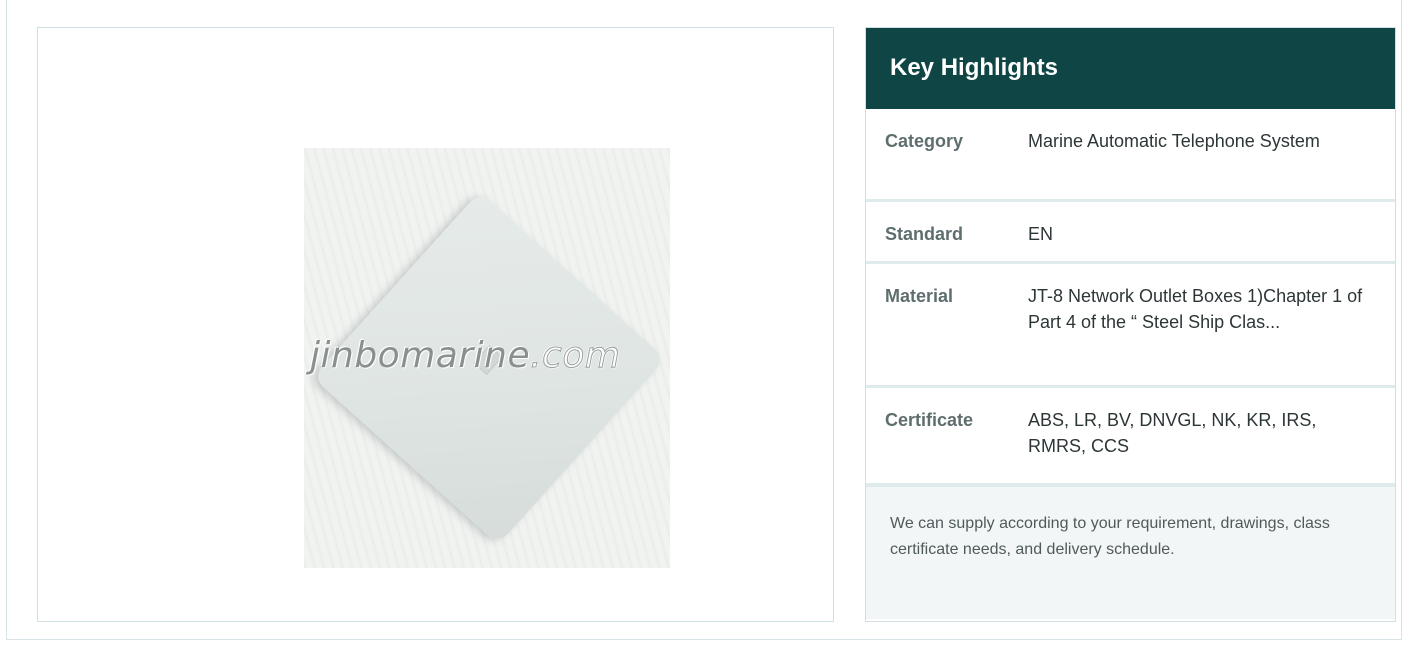 The width and height of the screenshot is (1410, 648). I want to click on row-value: Marine Automatic Telephone System, so click(1174, 141).